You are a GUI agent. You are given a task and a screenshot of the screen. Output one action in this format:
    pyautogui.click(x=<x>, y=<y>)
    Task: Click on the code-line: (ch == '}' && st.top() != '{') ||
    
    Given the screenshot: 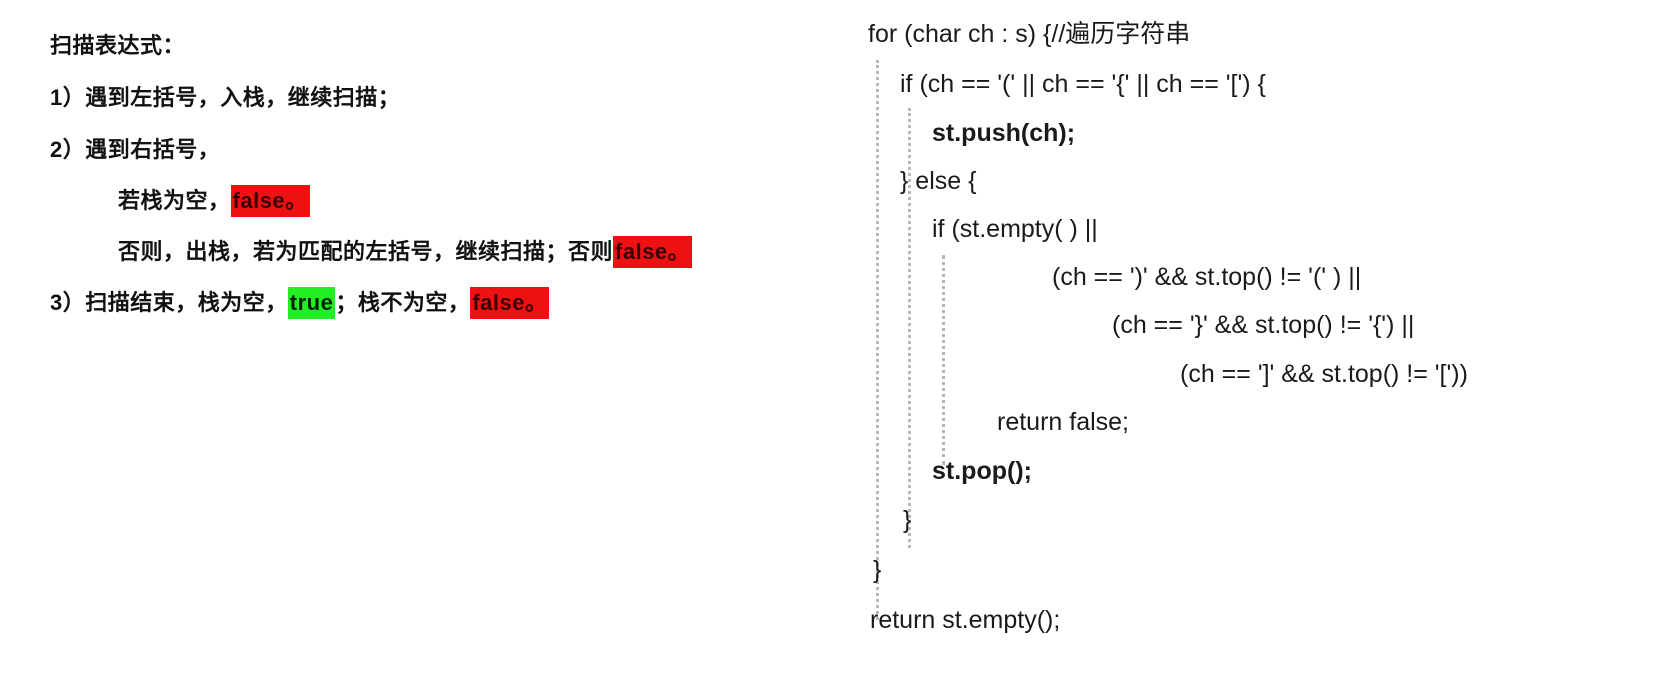 What is the action you would take?
    pyautogui.click(x=1263, y=325)
    